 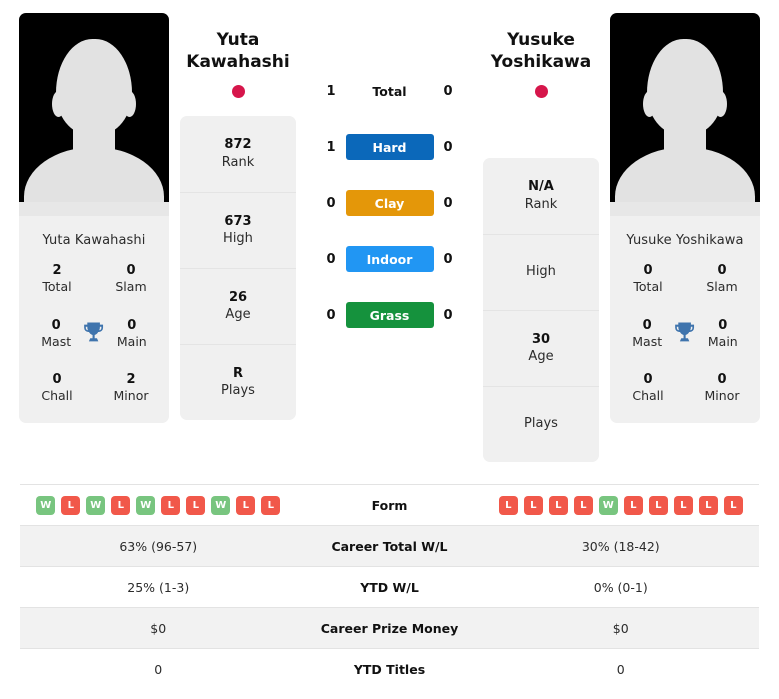 What do you see at coordinates (685, 114) in the screenshot?
I see `player-photo-right` at bounding box center [685, 114].